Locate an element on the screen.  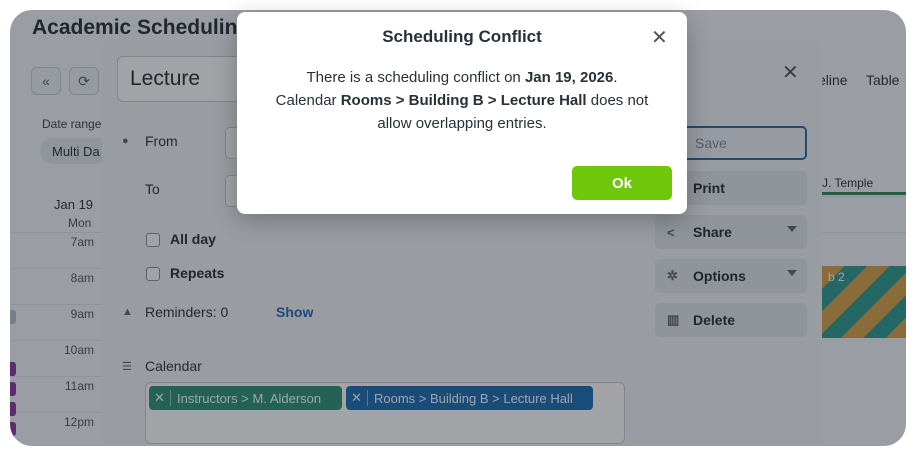
conflict-calendar: Rooms > Building B > Lecture Hall is located at coordinates (463, 100).